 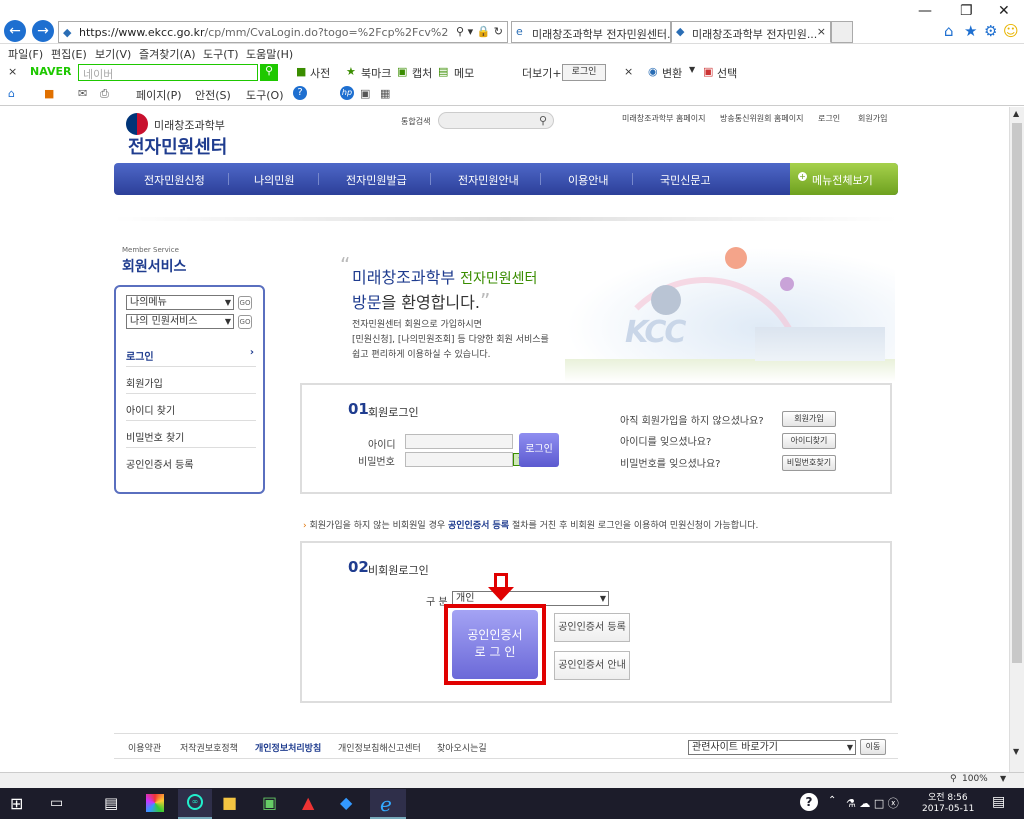 What do you see at coordinates (191, 435) in the screenshot?
I see `side-item-find-pw: 비밀번호 찾기` at bounding box center [191, 435].